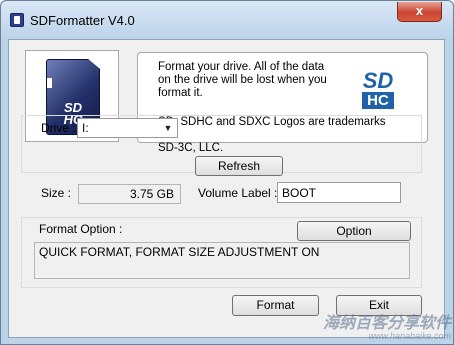  I want to click on format-option-display: QUICK FORMAT, FORMAT SIZE ADJUSTMENT ON, so click(222, 260).